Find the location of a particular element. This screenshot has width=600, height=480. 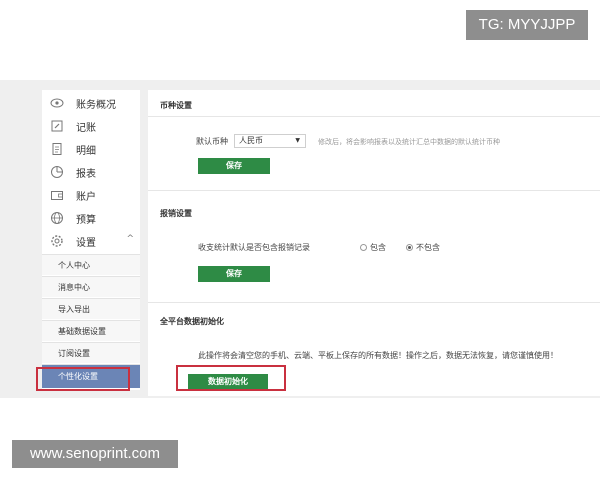

sidebar-item-reports: 报表 is located at coordinates (91, 172).